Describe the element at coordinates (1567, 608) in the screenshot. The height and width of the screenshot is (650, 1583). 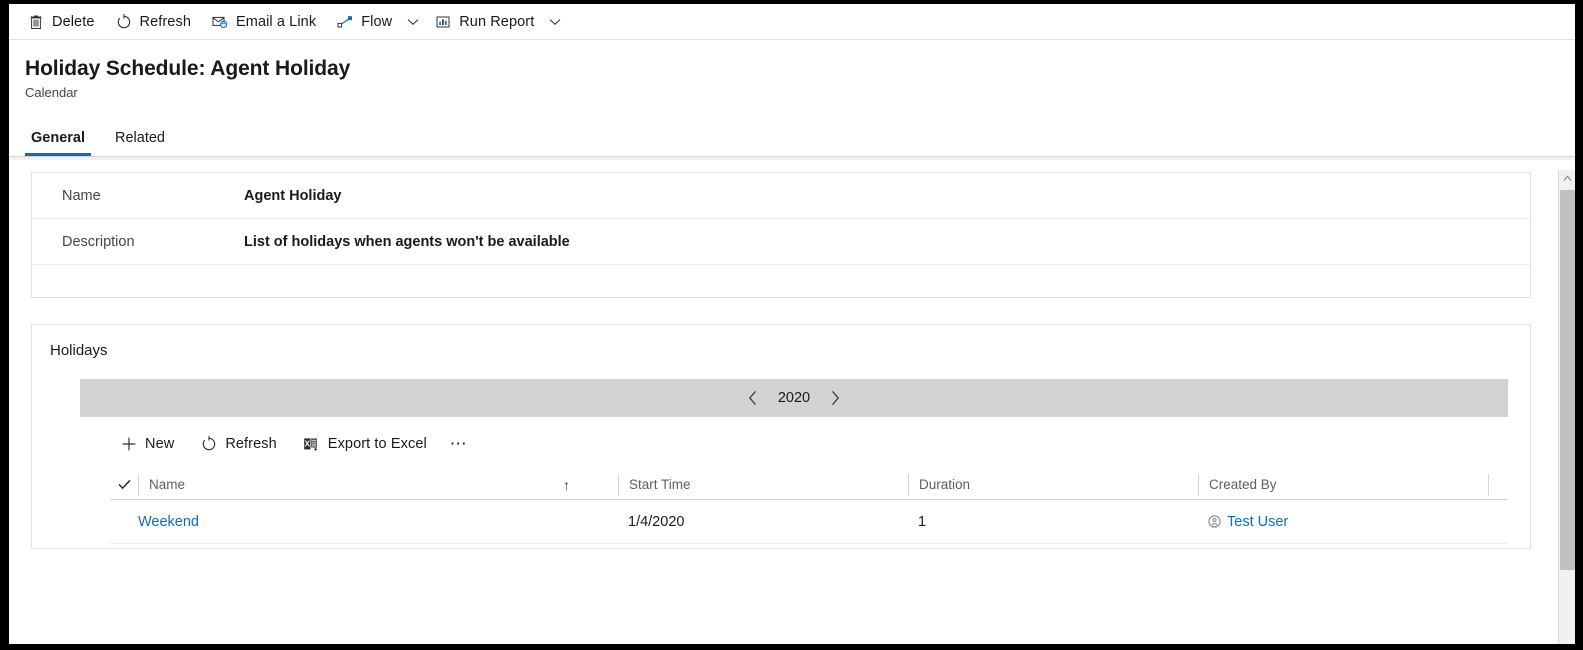
I see `scrollbar-track` at that location.